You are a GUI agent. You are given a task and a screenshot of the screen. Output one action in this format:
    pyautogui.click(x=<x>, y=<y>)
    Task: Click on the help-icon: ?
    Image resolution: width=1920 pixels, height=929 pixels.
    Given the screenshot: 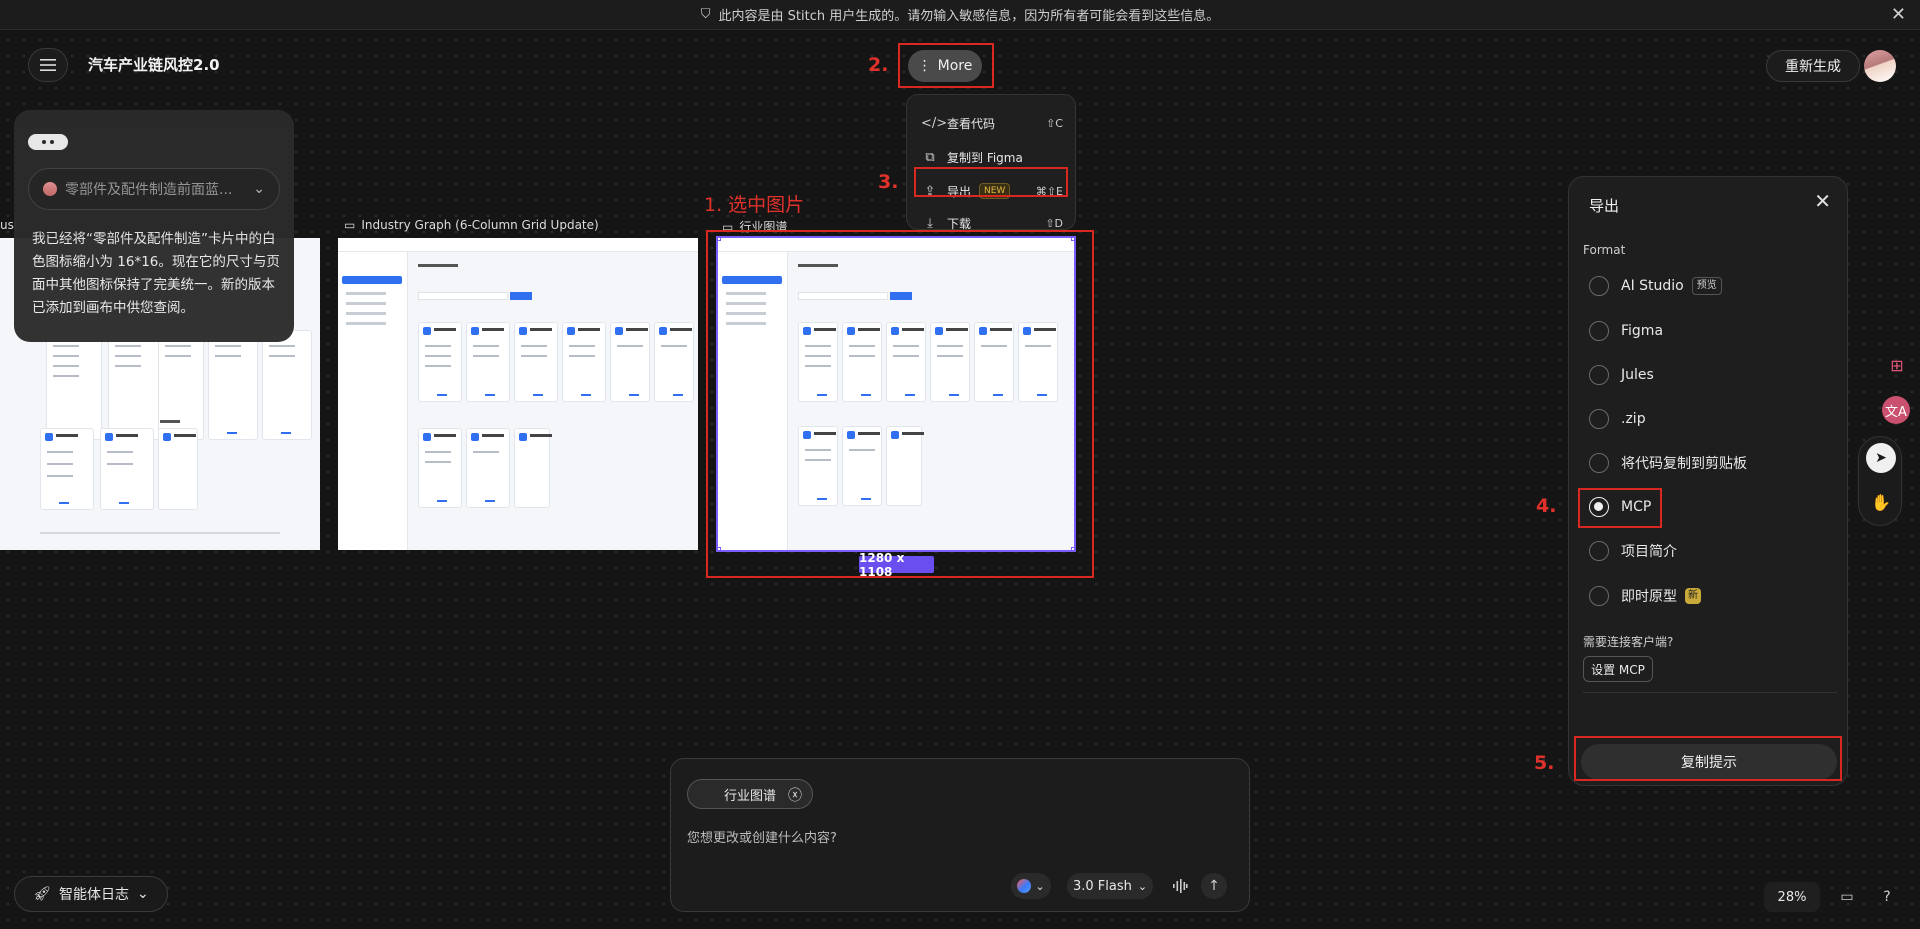 What is the action you would take?
    pyautogui.click(x=1887, y=897)
    